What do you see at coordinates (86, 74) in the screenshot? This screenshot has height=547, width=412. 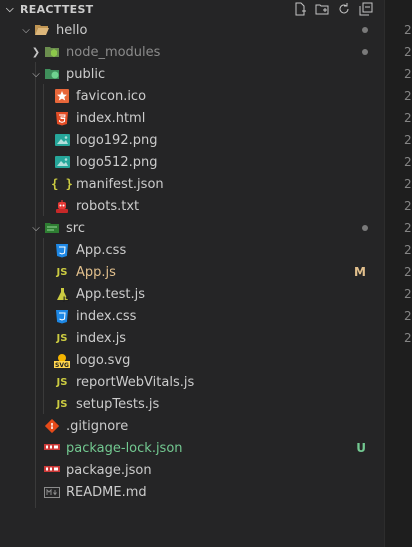 I see `tree-label: public` at bounding box center [86, 74].